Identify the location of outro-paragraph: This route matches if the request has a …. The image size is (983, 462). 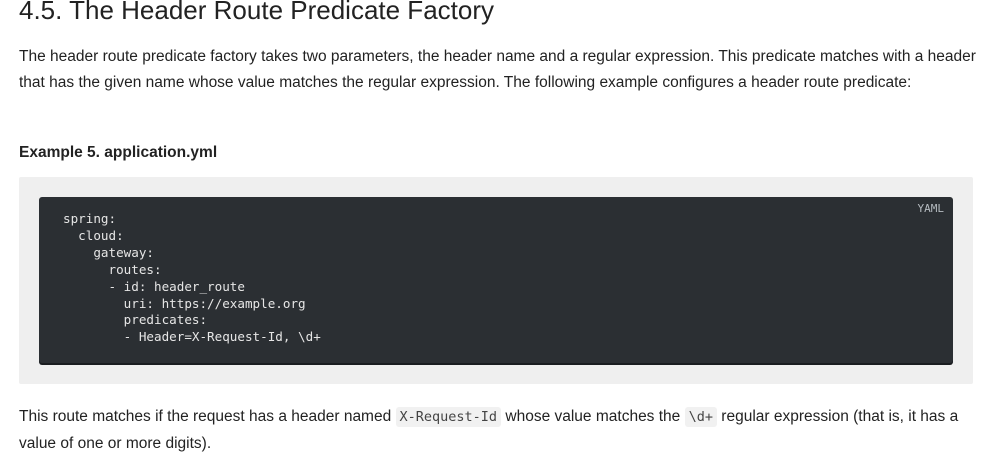
(498, 430).